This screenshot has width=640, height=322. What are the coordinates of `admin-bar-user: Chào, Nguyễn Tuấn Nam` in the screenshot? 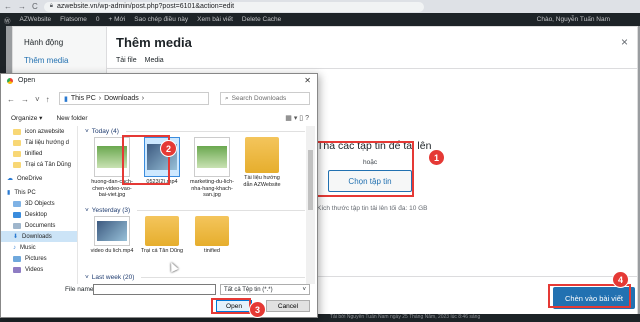 It's located at (588, 19).